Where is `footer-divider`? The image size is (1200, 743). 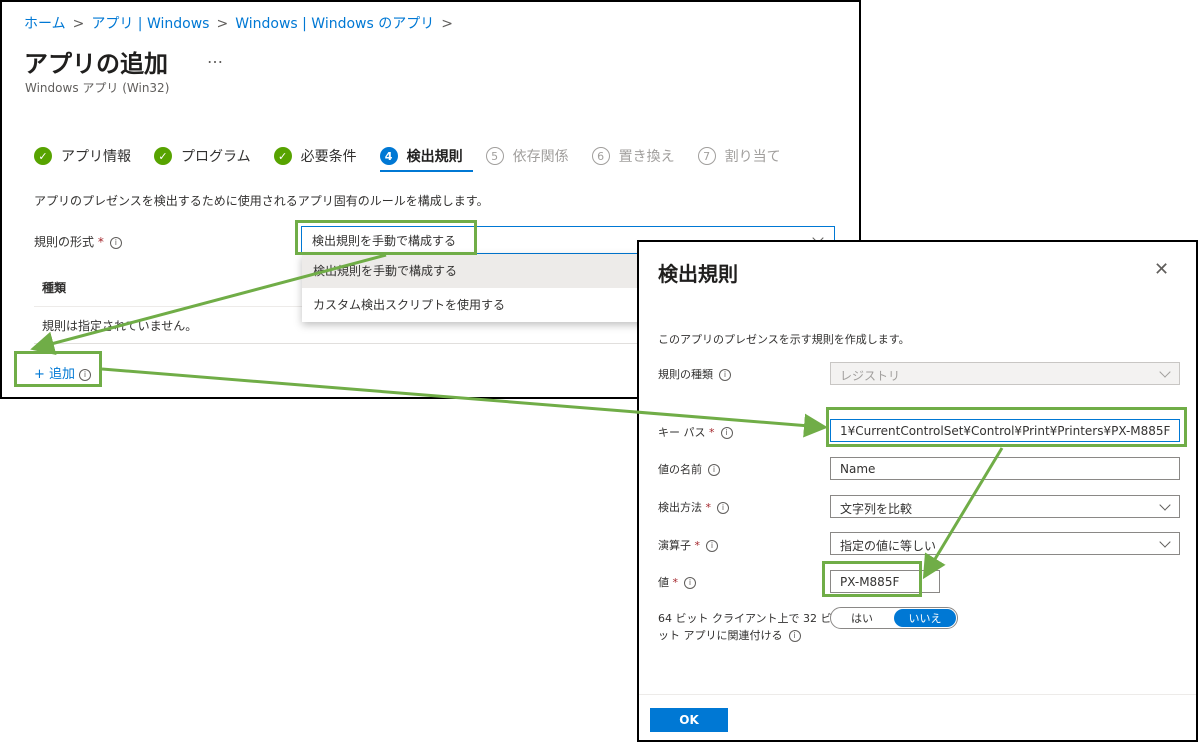
footer-divider is located at coordinates (917, 694).